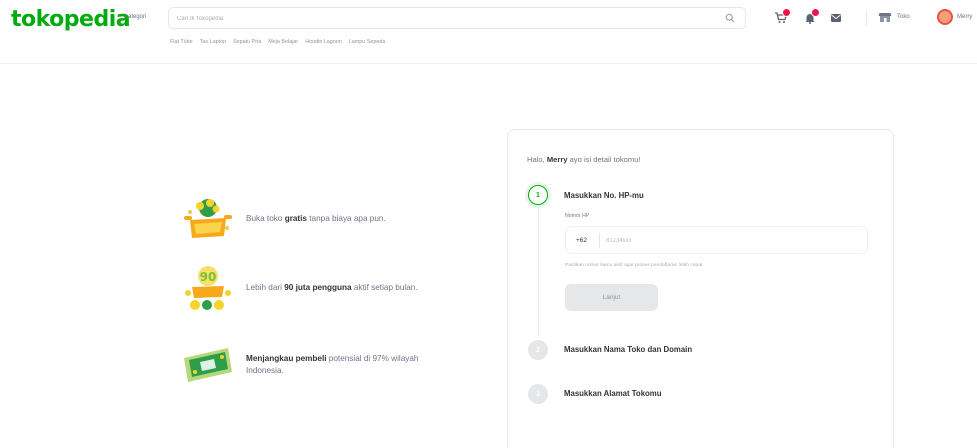 This screenshot has height=448, width=977. What do you see at coordinates (283, 42) in the screenshot?
I see `suggestion-link: Meja Belajar` at bounding box center [283, 42].